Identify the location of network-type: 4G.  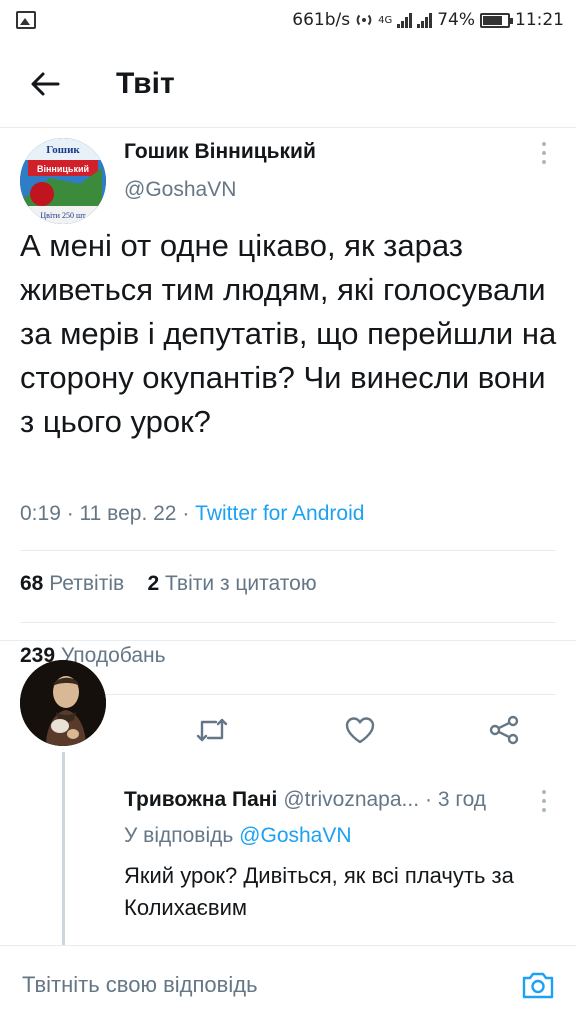
(385, 20).